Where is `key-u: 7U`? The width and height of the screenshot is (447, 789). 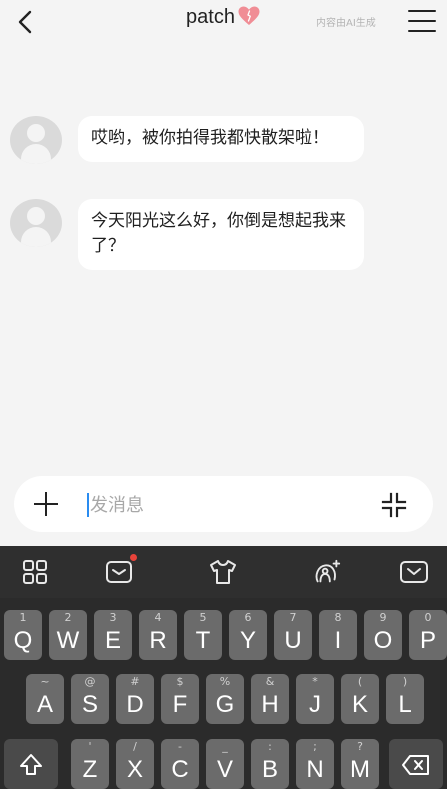 key-u: 7U is located at coordinates (293, 635).